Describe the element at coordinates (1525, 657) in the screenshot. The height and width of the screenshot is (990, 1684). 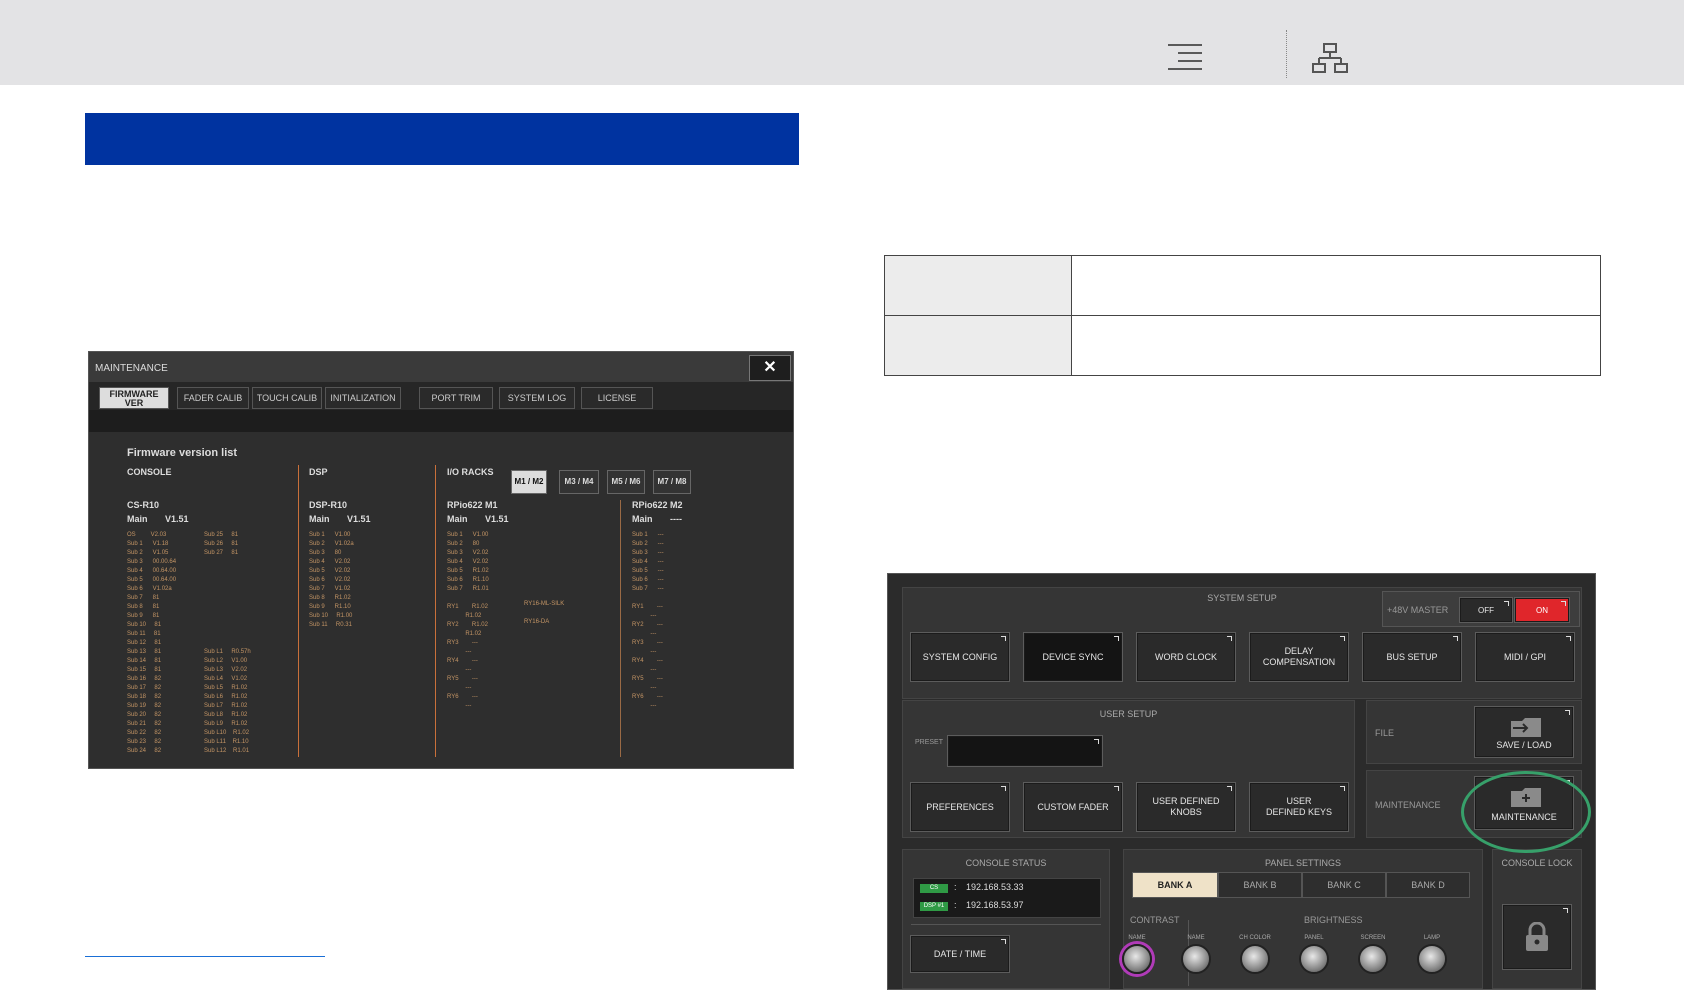
I see `midi-gpi-button: MIDI / GPI` at that location.